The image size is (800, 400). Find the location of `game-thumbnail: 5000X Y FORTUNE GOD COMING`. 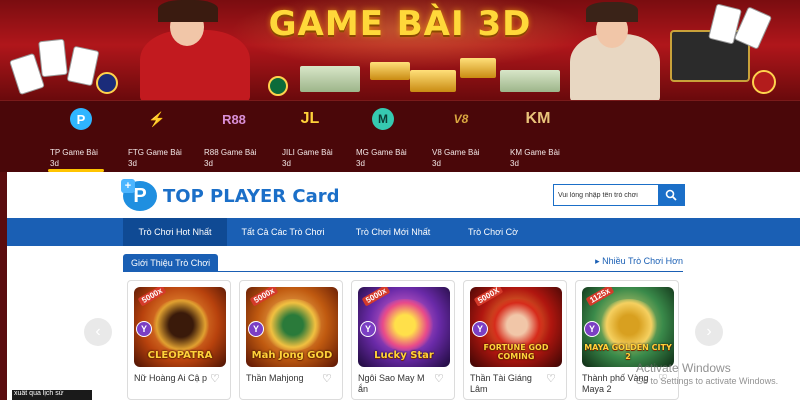

game-thumbnail: 5000X Y FORTUNE GOD COMING is located at coordinates (516, 327).